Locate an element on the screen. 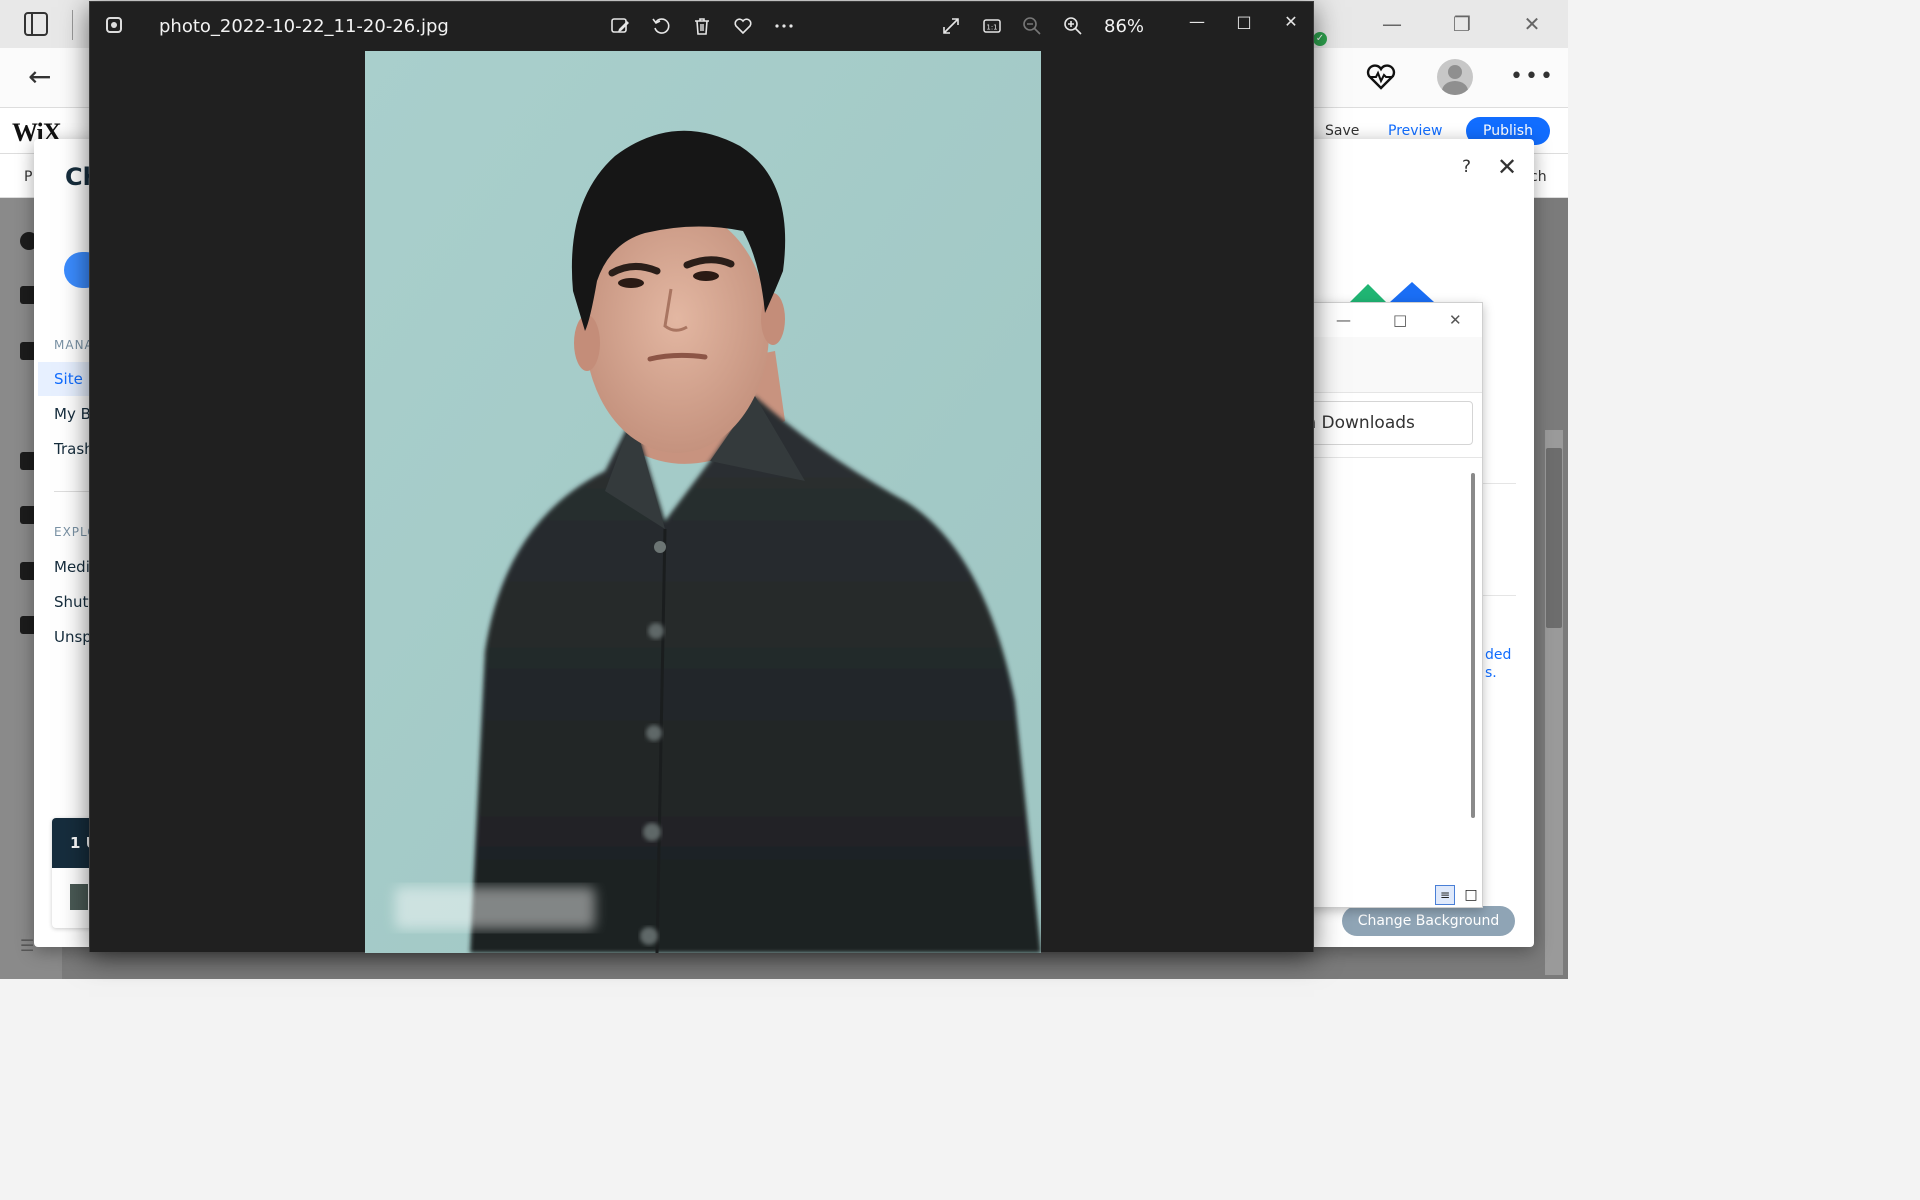  nav-my-business: My B is located at coordinates (72, 414).